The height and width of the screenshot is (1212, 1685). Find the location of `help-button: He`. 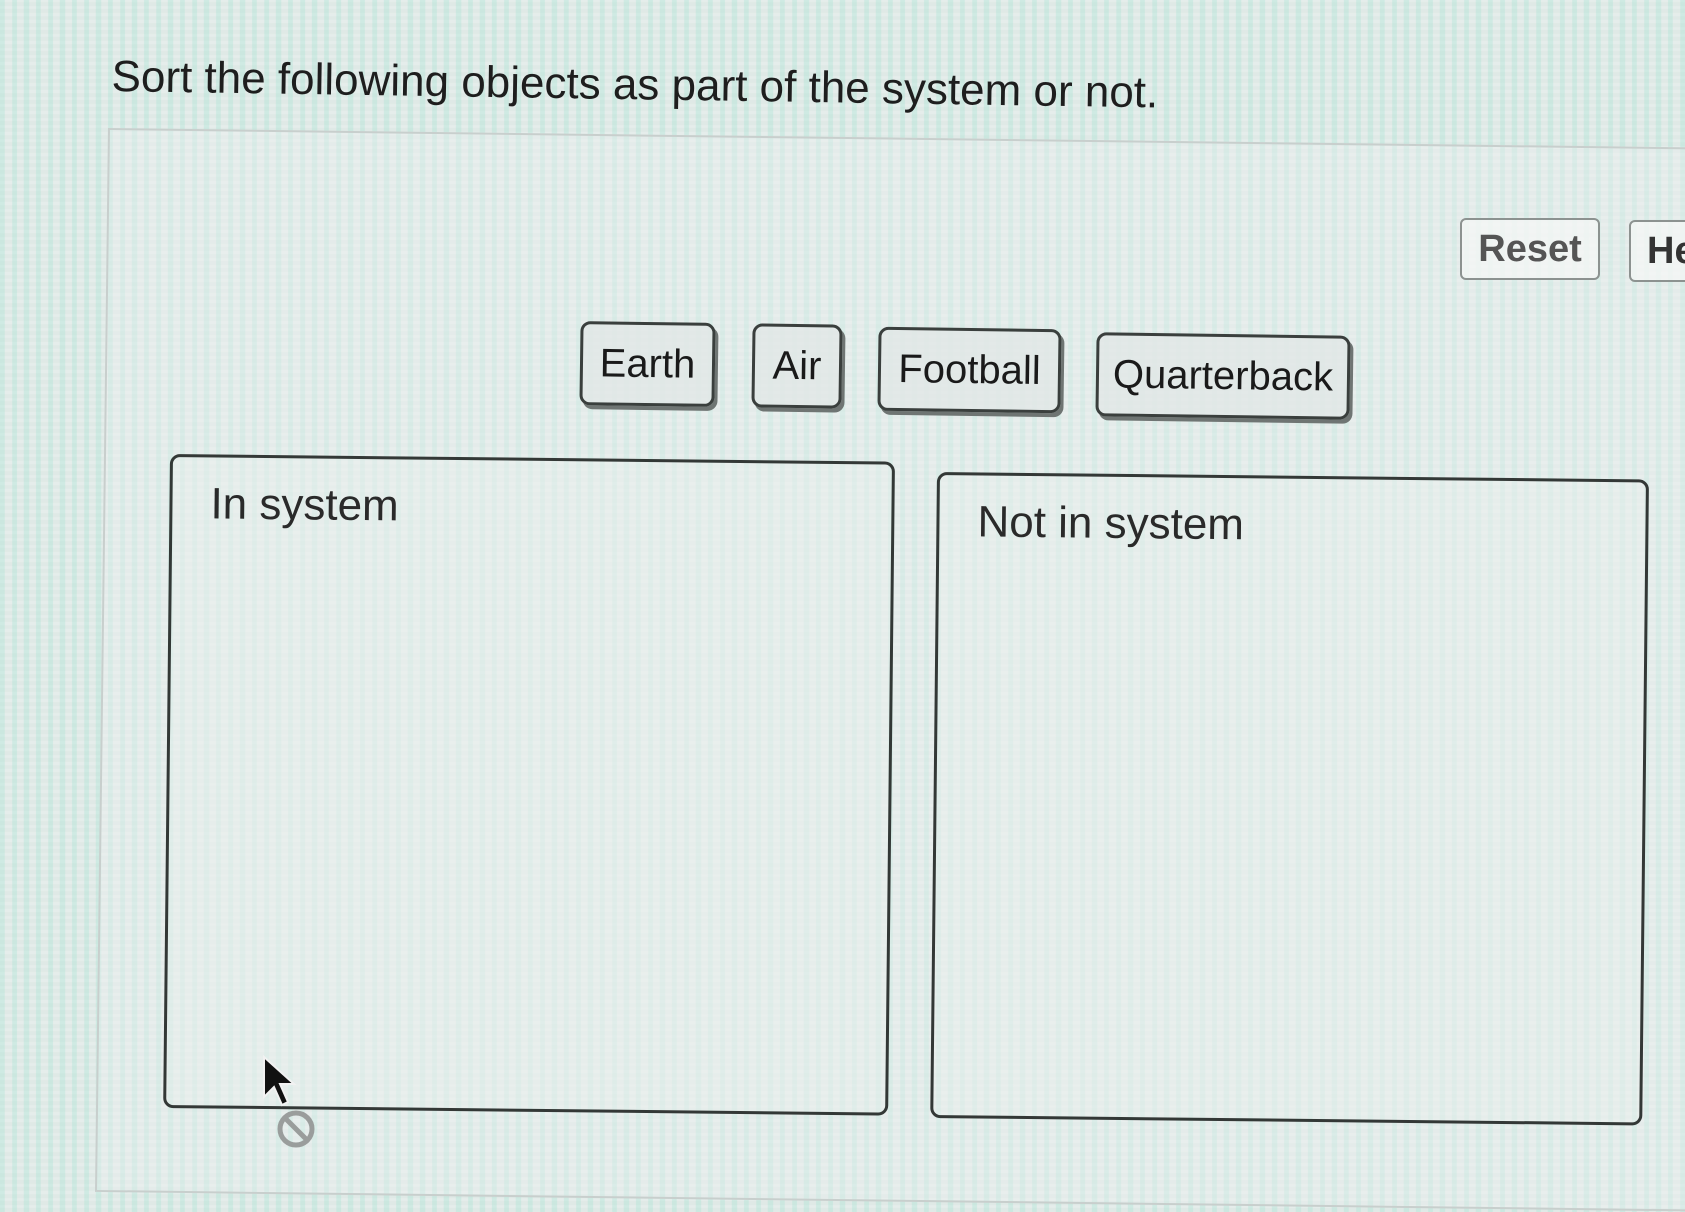

help-button: He is located at coordinates (1657, 251).